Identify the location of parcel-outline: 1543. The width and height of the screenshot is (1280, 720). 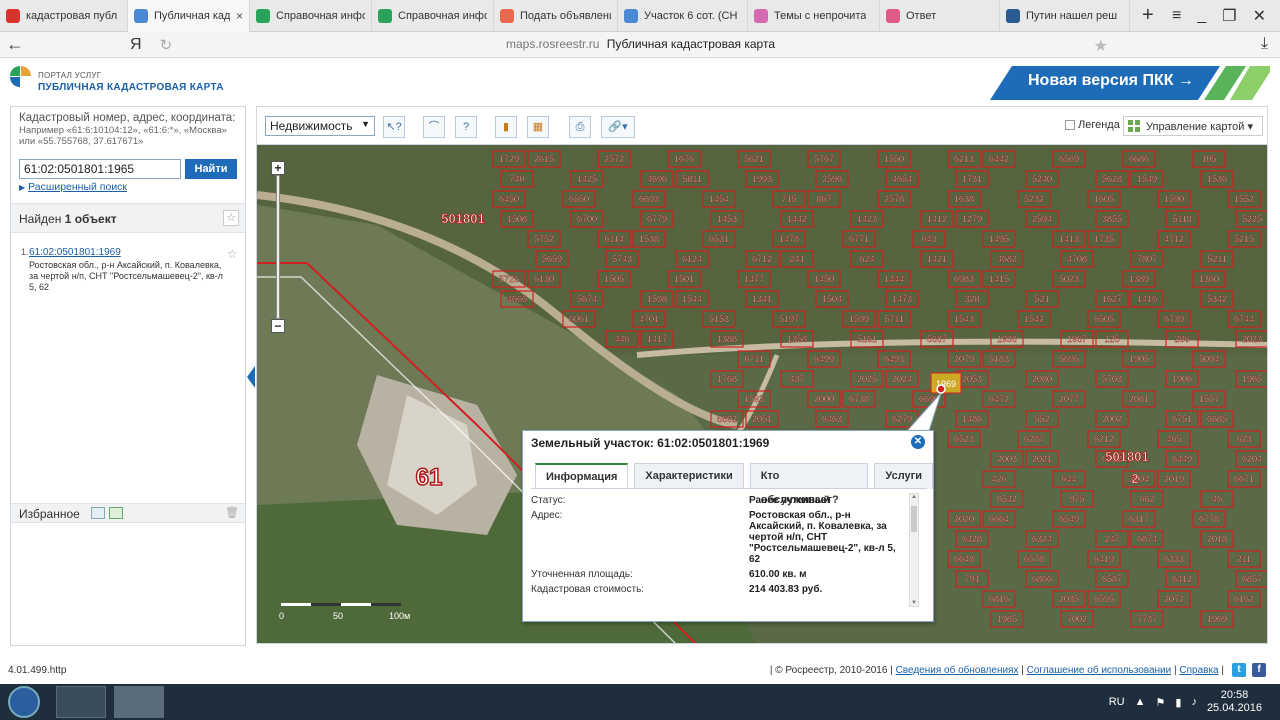
(964, 319).